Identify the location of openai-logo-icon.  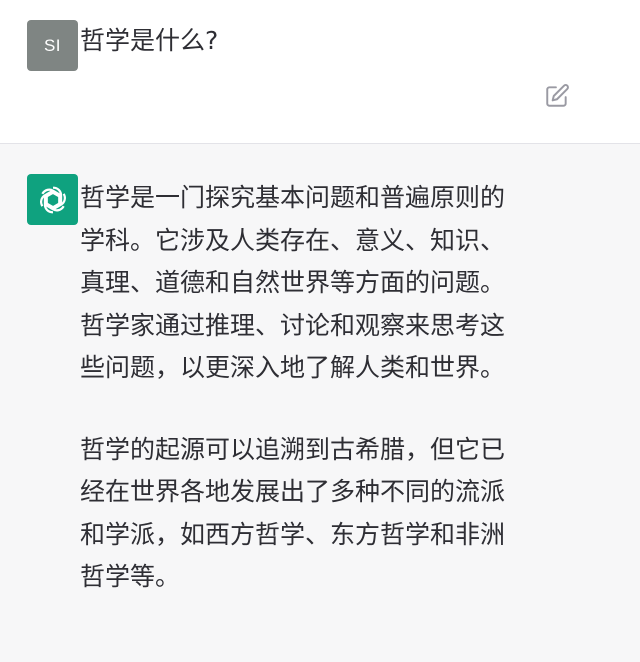
(52, 199).